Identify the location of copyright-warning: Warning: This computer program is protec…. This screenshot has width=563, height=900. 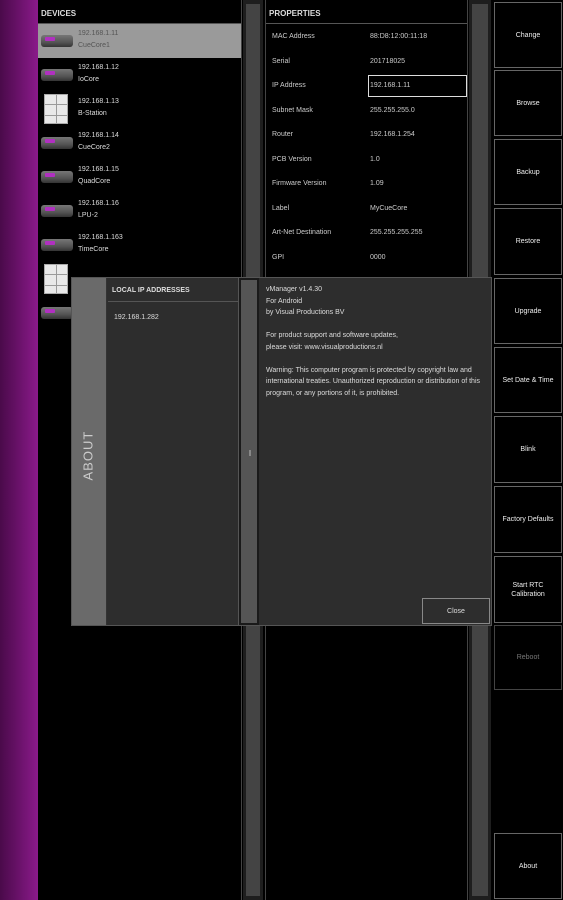
(373, 381).